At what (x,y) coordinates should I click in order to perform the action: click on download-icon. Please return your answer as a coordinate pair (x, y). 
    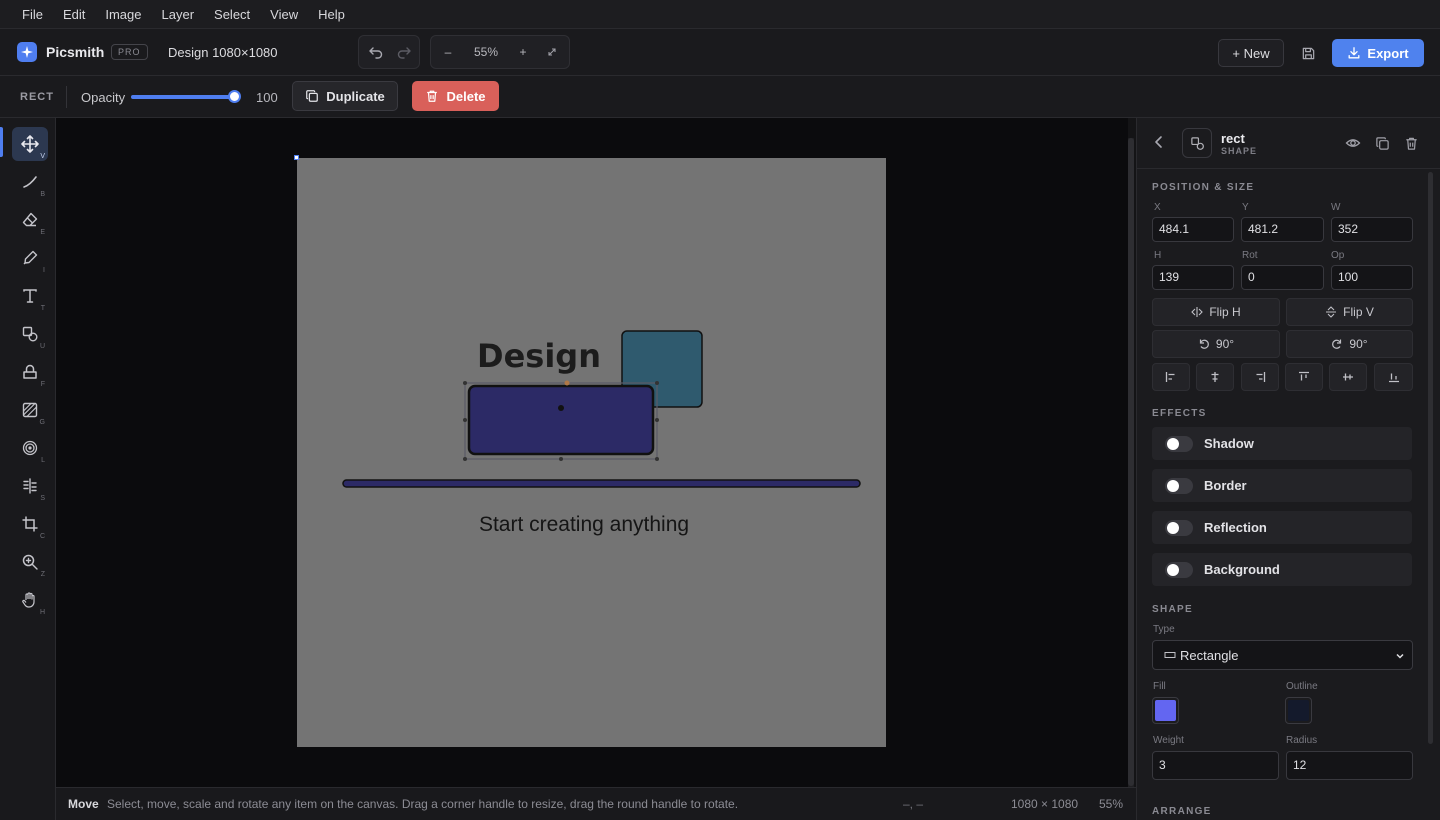
    Looking at the image, I should click on (1354, 53).